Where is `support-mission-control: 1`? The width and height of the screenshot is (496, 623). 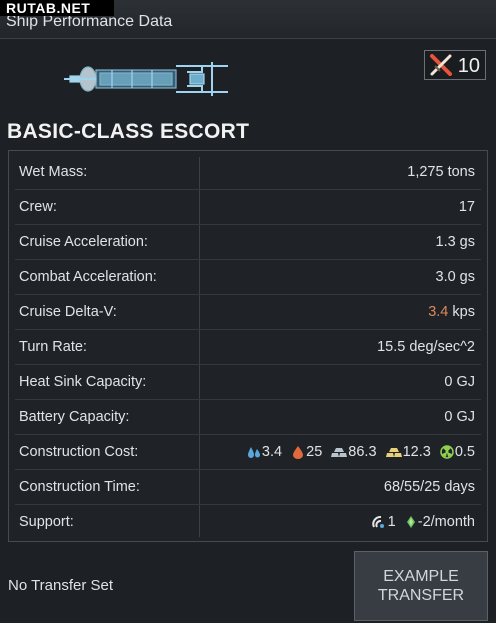
support-mission-control: 1 is located at coordinates (383, 522).